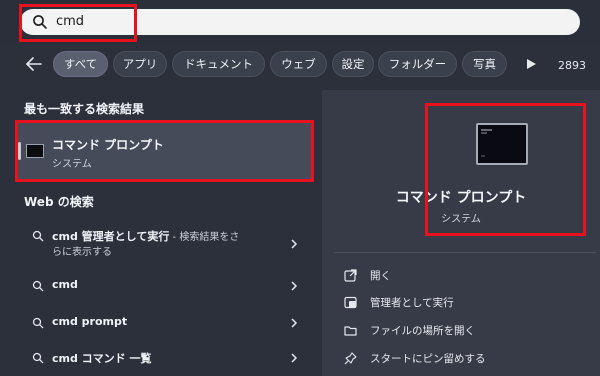 The image size is (600, 376). Describe the element at coordinates (108, 145) in the screenshot. I see `best-match-name: コマンド プロンプト` at that location.